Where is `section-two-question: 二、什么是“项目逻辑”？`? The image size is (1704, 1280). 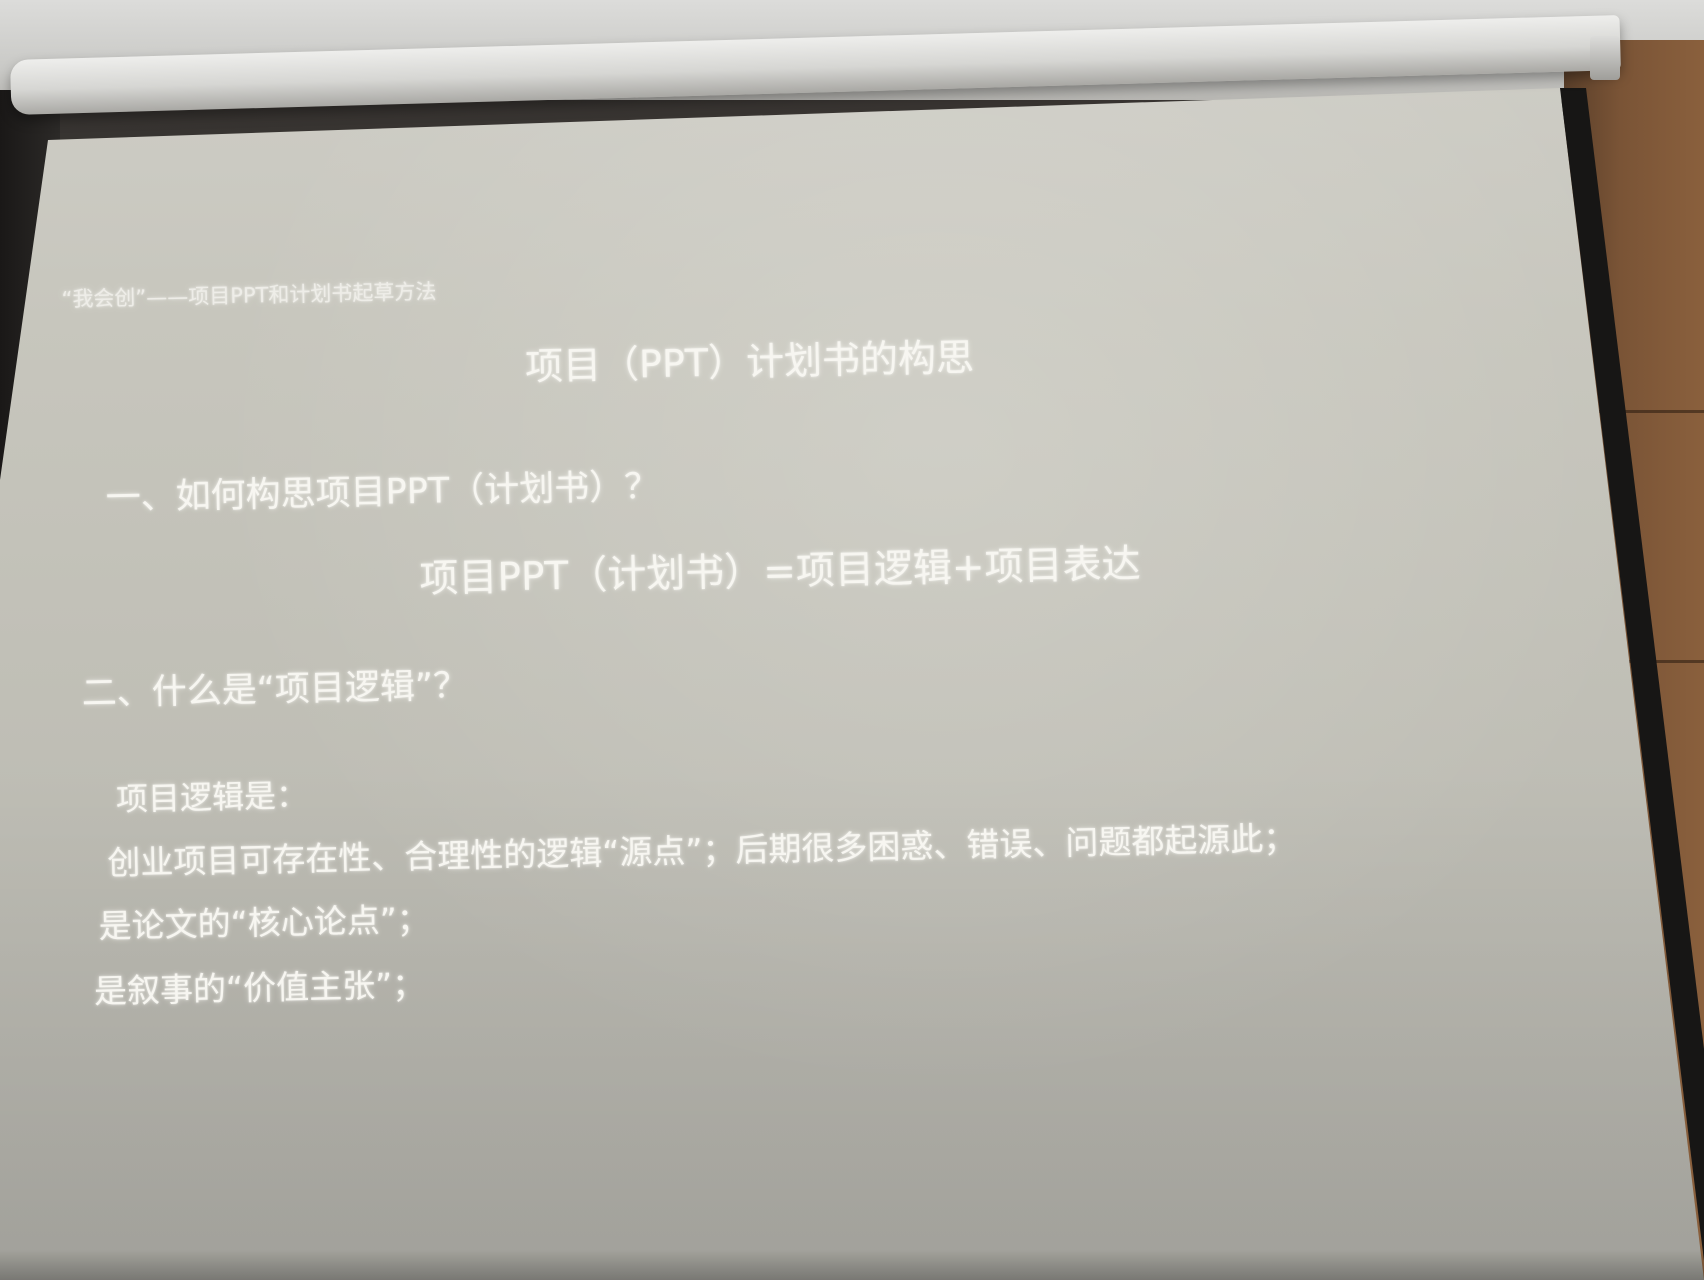 section-two-question: 二、什么是“项目逻辑”？ is located at coordinates (275, 690).